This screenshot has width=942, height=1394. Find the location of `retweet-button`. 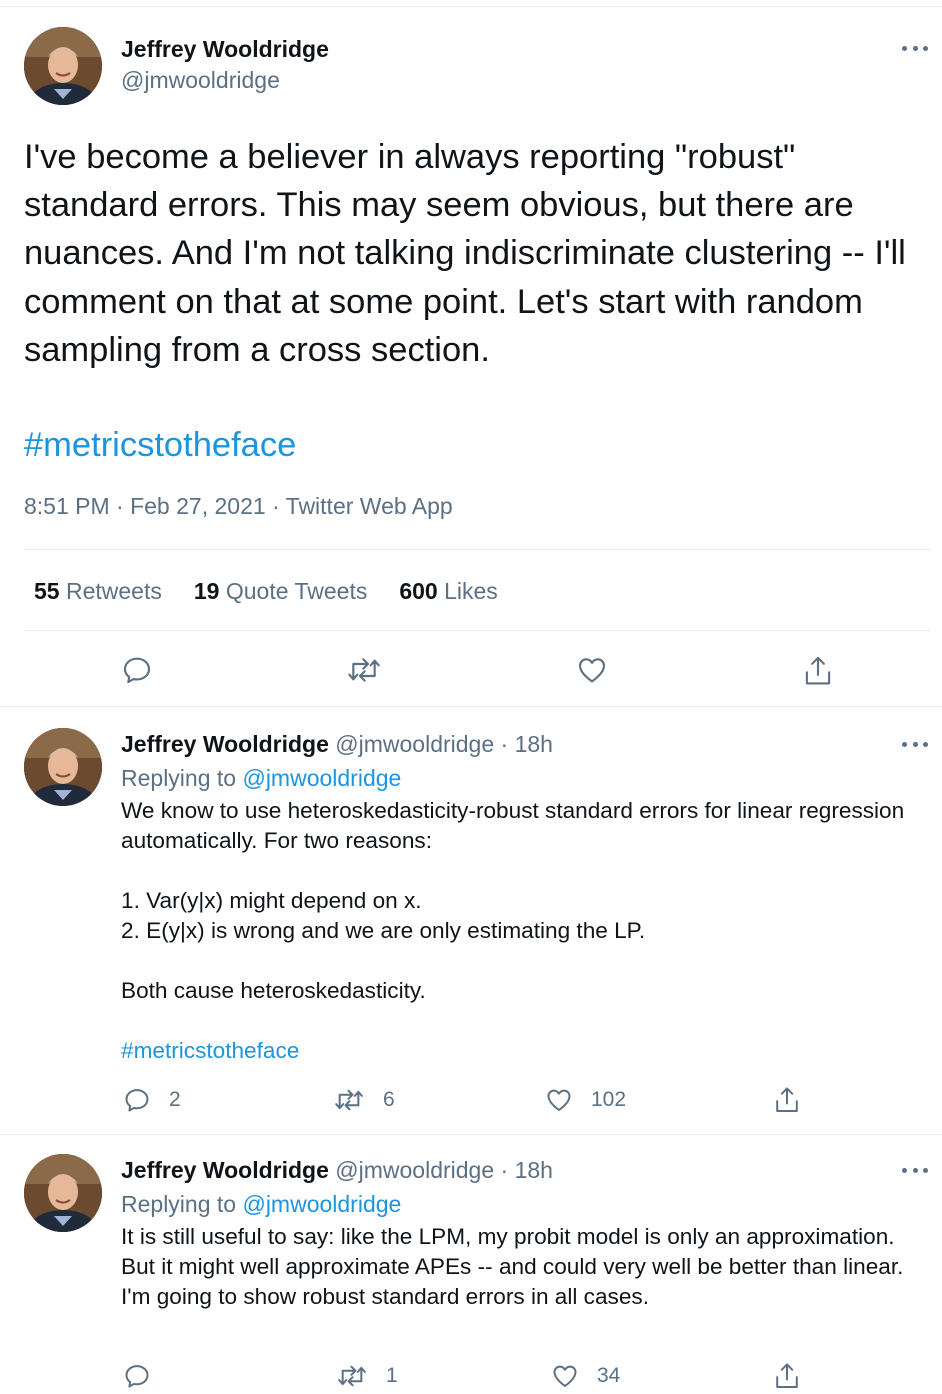

retweet-button is located at coordinates (364, 670).